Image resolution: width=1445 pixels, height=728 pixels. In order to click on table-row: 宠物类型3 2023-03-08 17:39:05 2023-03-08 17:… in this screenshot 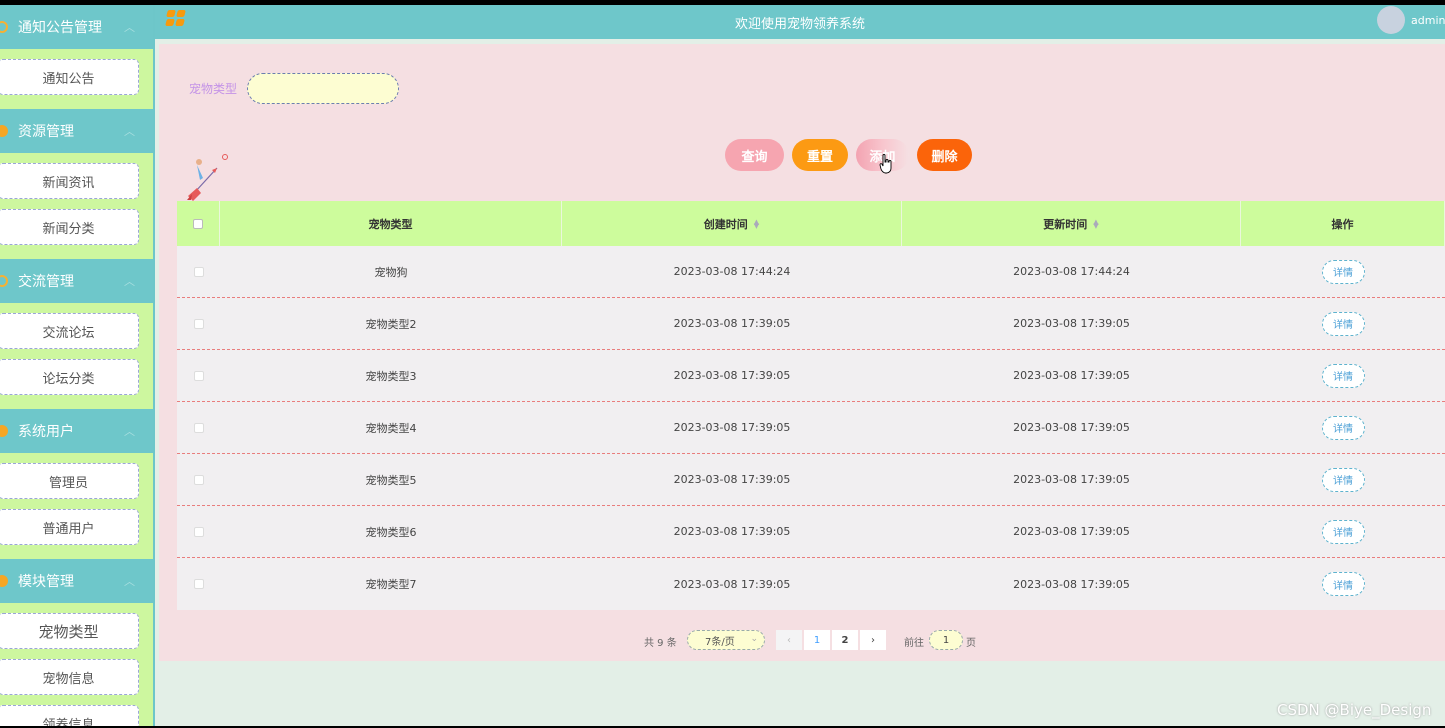, I will do `click(811, 376)`.